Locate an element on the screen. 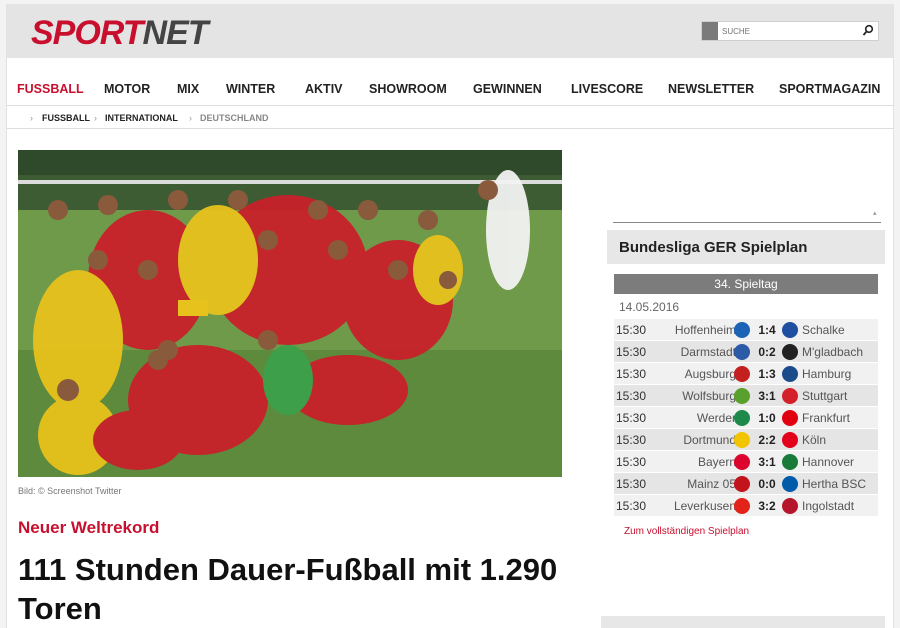 Image resolution: width=900 pixels, height=628 pixels. sidebar-bottom-box is located at coordinates (743, 622).